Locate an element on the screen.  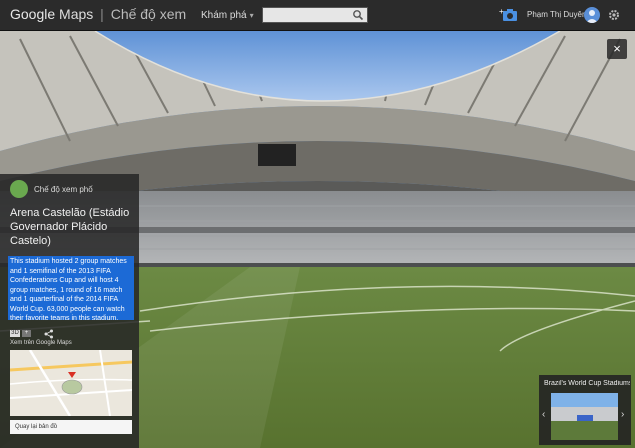
collection-label: Brazil's World Cup Stadiums is located at coordinates (587, 383).